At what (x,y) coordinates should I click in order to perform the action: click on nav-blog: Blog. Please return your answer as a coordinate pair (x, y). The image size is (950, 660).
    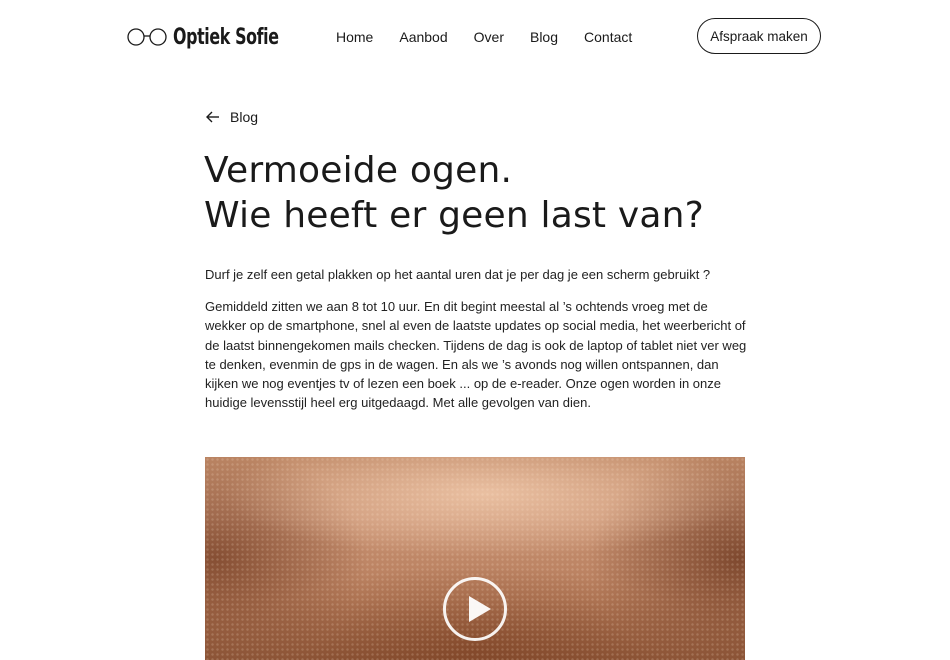
    Looking at the image, I should click on (544, 37).